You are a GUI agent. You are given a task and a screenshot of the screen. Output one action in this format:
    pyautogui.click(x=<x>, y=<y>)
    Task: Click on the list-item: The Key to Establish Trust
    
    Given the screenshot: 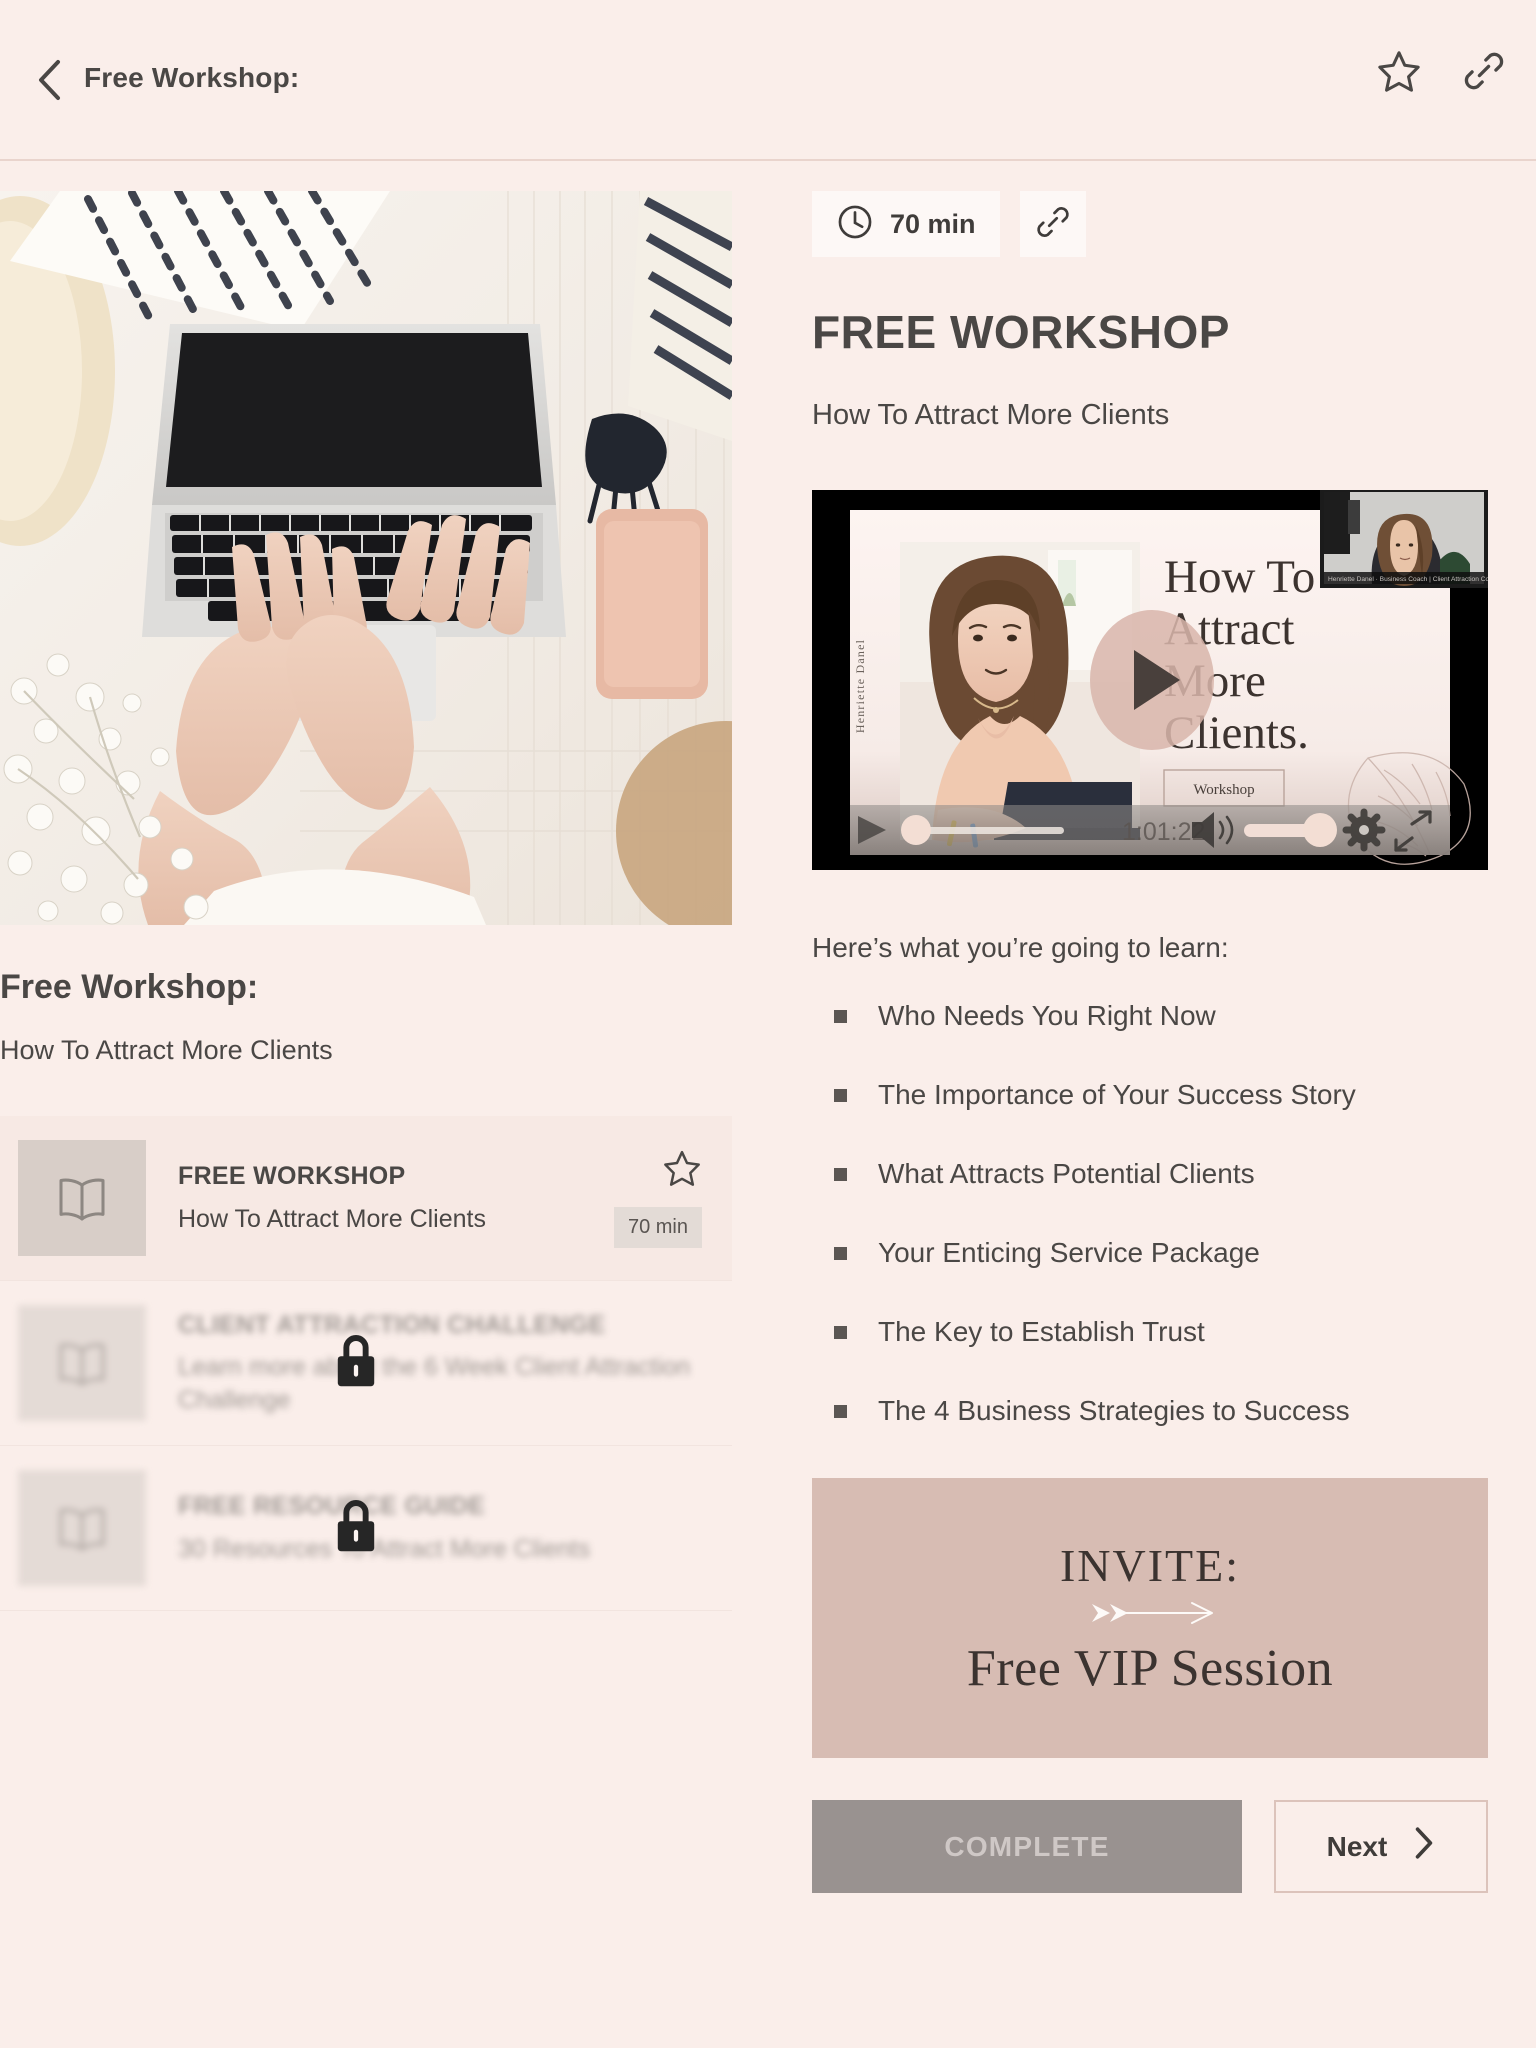 What is the action you would take?
    pyautogui.click(x=1150, y=1331)
    